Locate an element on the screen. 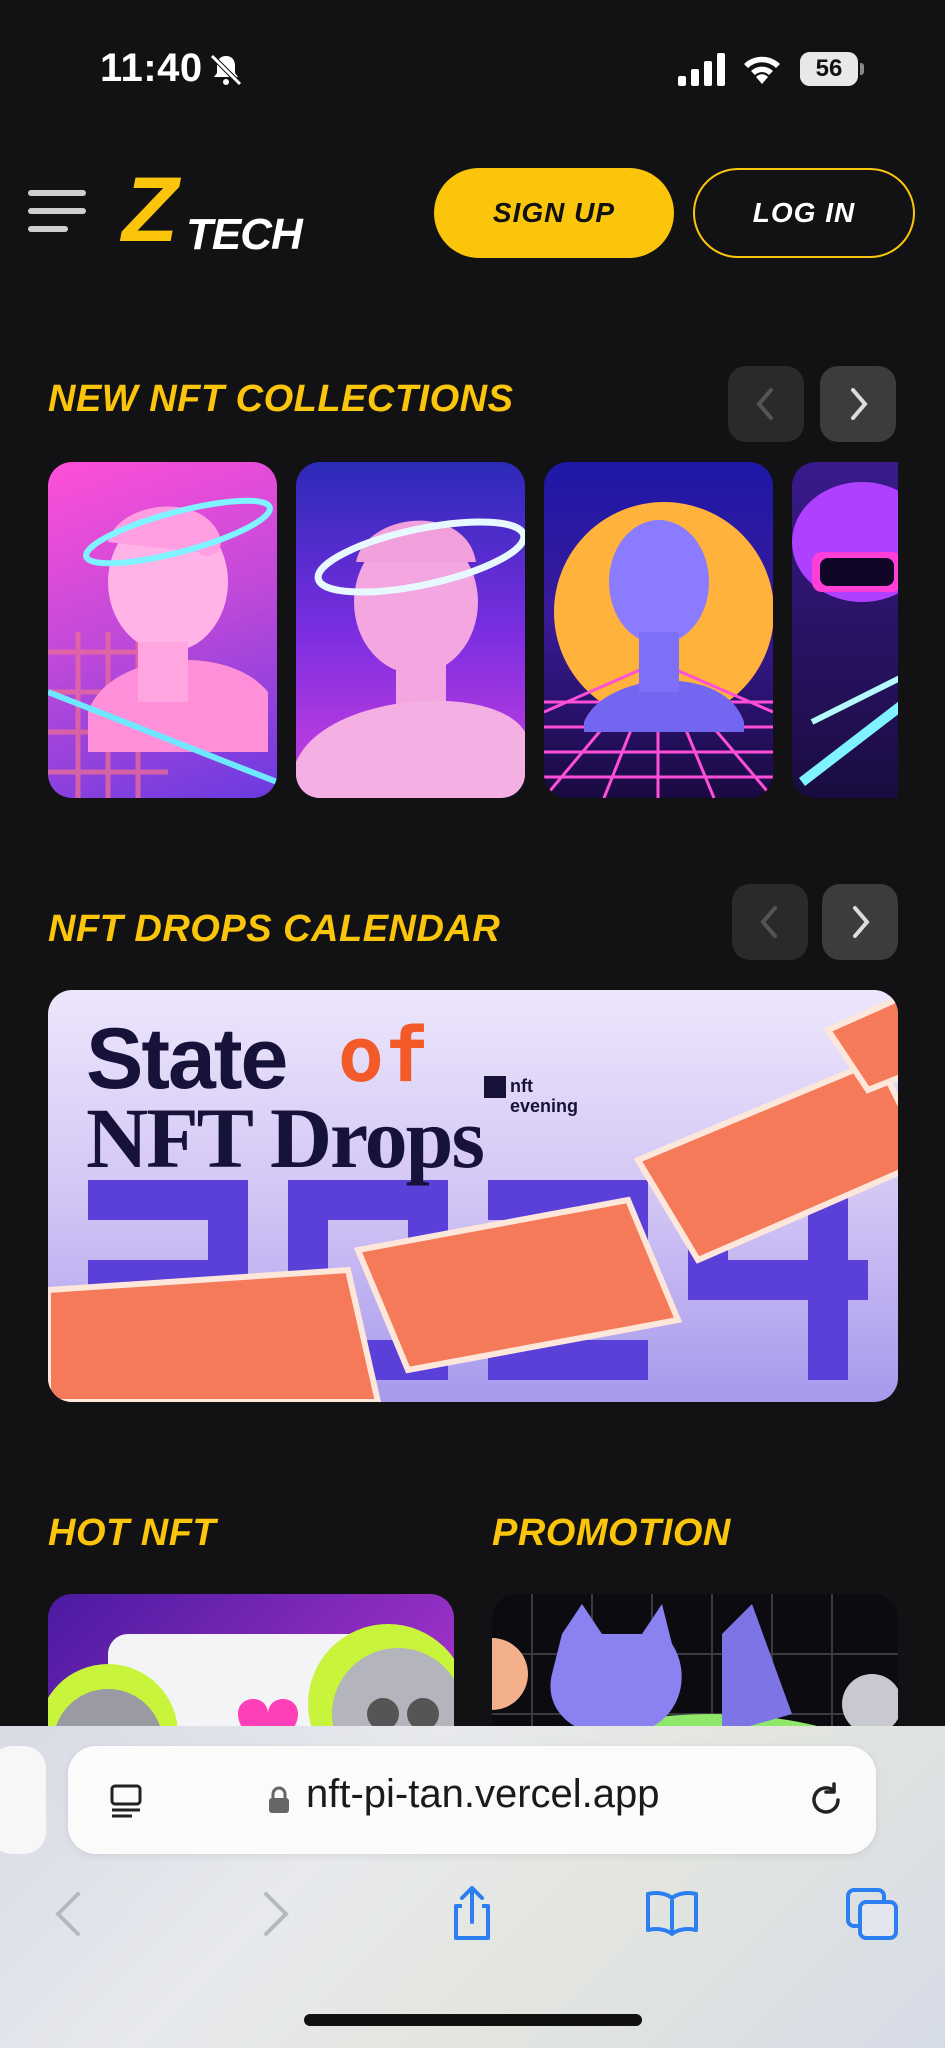 Image resolution: width=945 pixels, height=2048 pixels. brand-logo-icon is located at coordinates (495, 1087).